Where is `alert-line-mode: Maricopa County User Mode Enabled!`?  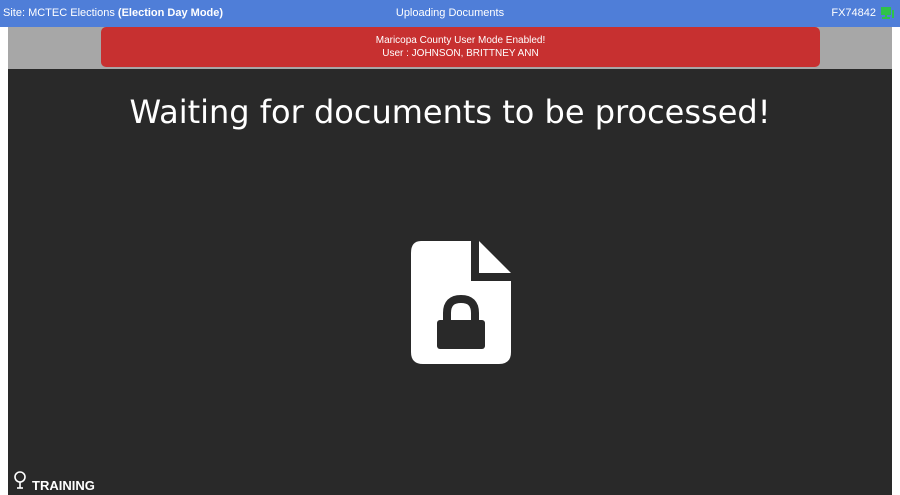
alert-line-mode: Maricopa County User Mode Enabled! is located at coordinates (460, 40).